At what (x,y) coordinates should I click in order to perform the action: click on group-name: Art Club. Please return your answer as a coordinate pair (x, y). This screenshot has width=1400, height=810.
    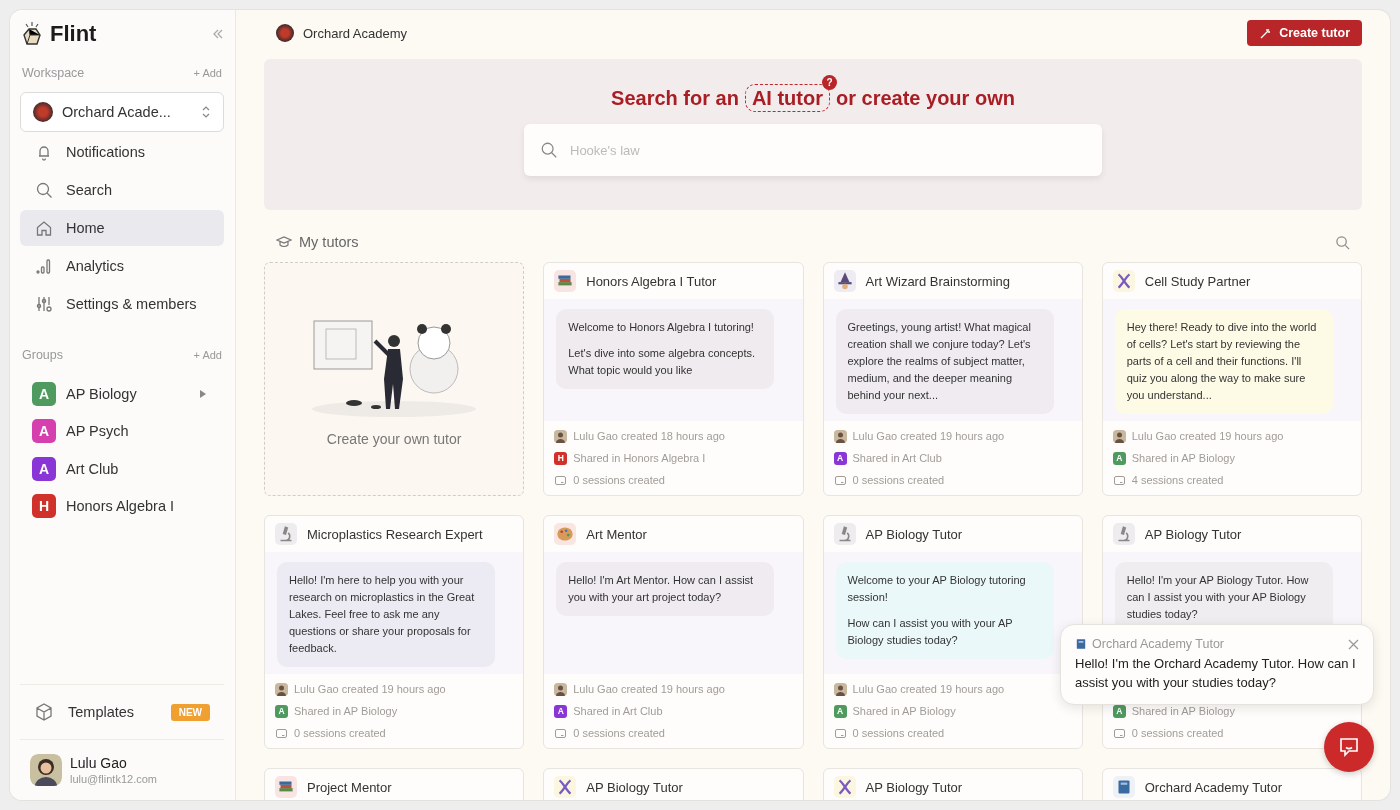
    Looking at the image, I should click on (92, 468).